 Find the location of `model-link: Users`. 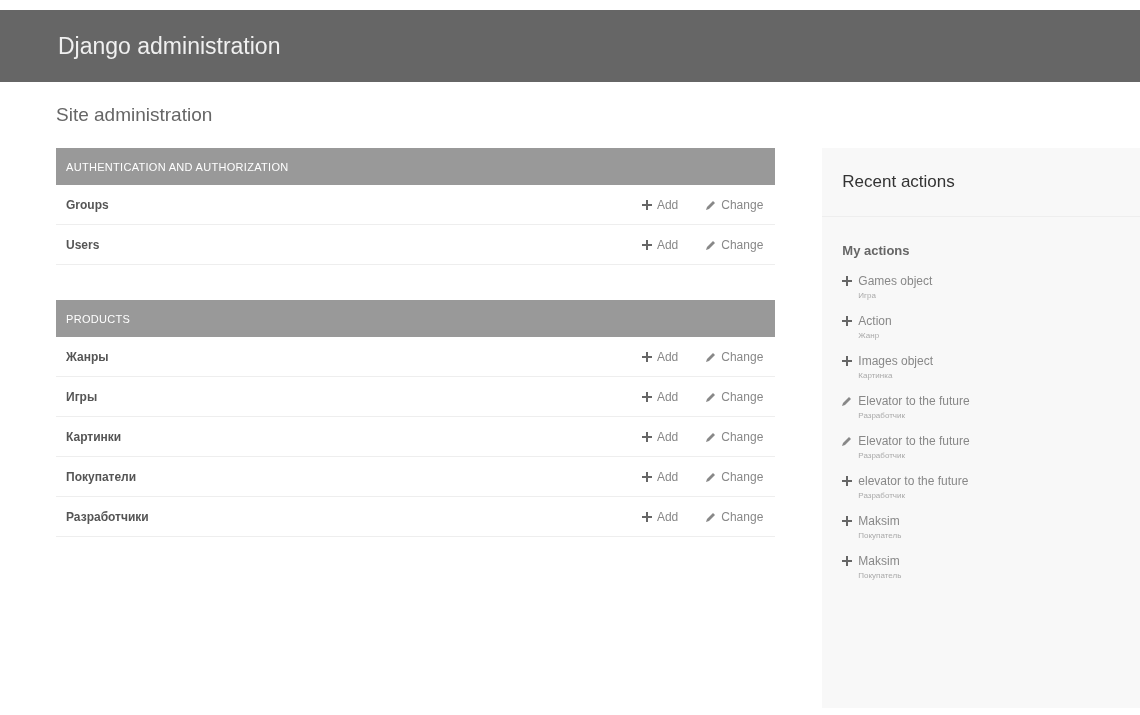

model-link: Users is located at coordinates (354, 244).